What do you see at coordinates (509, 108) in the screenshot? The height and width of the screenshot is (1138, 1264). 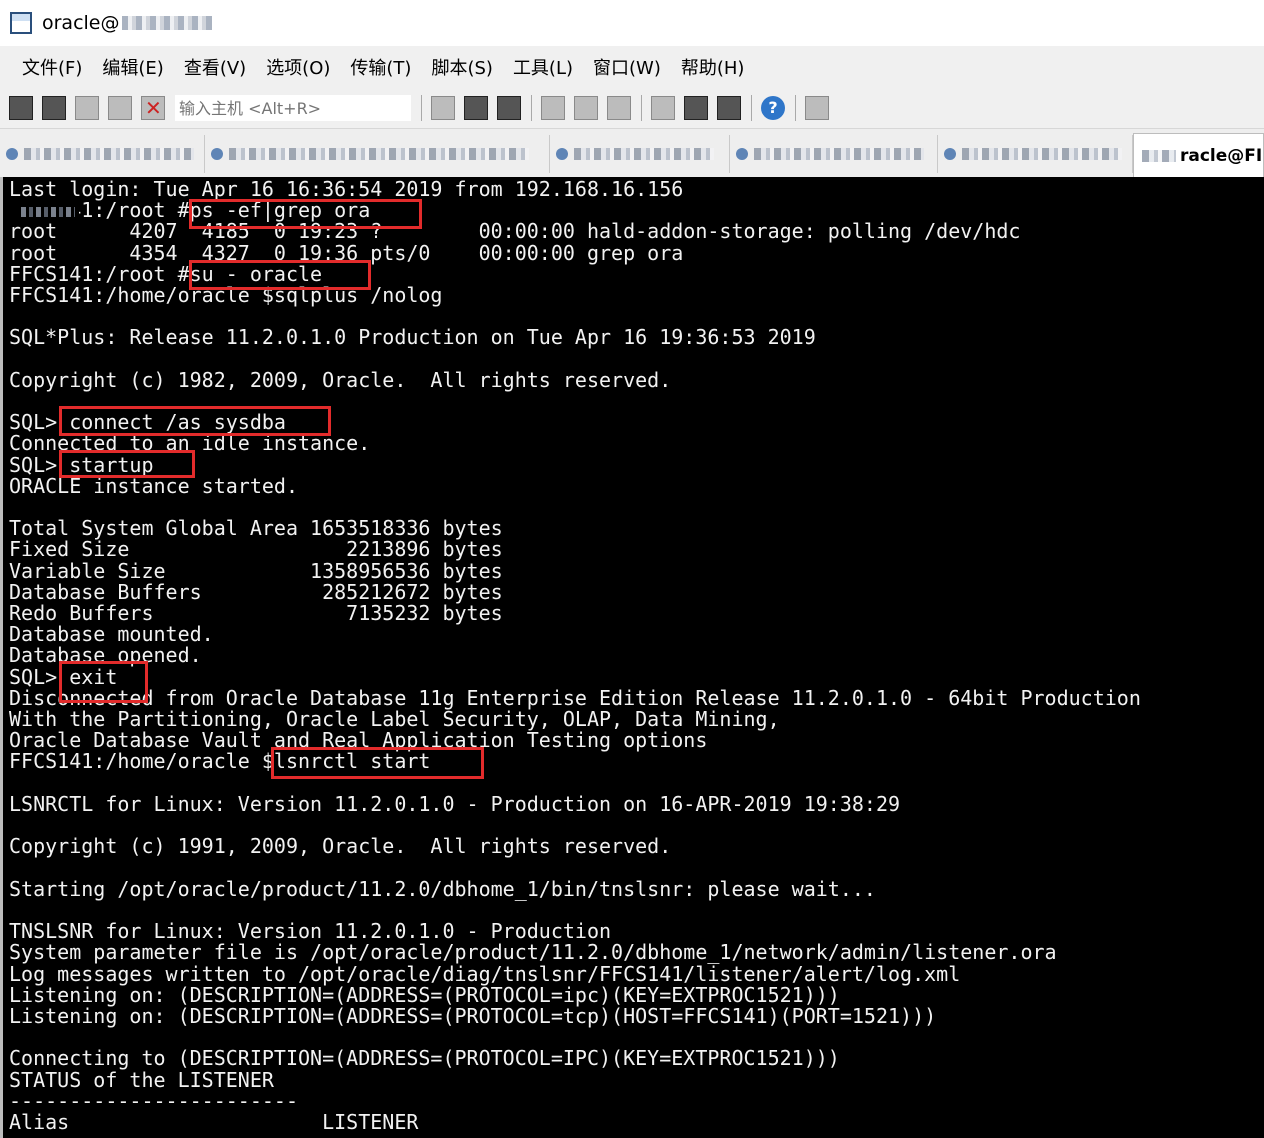 I see `find-icon` at bounding box center [509, 108].